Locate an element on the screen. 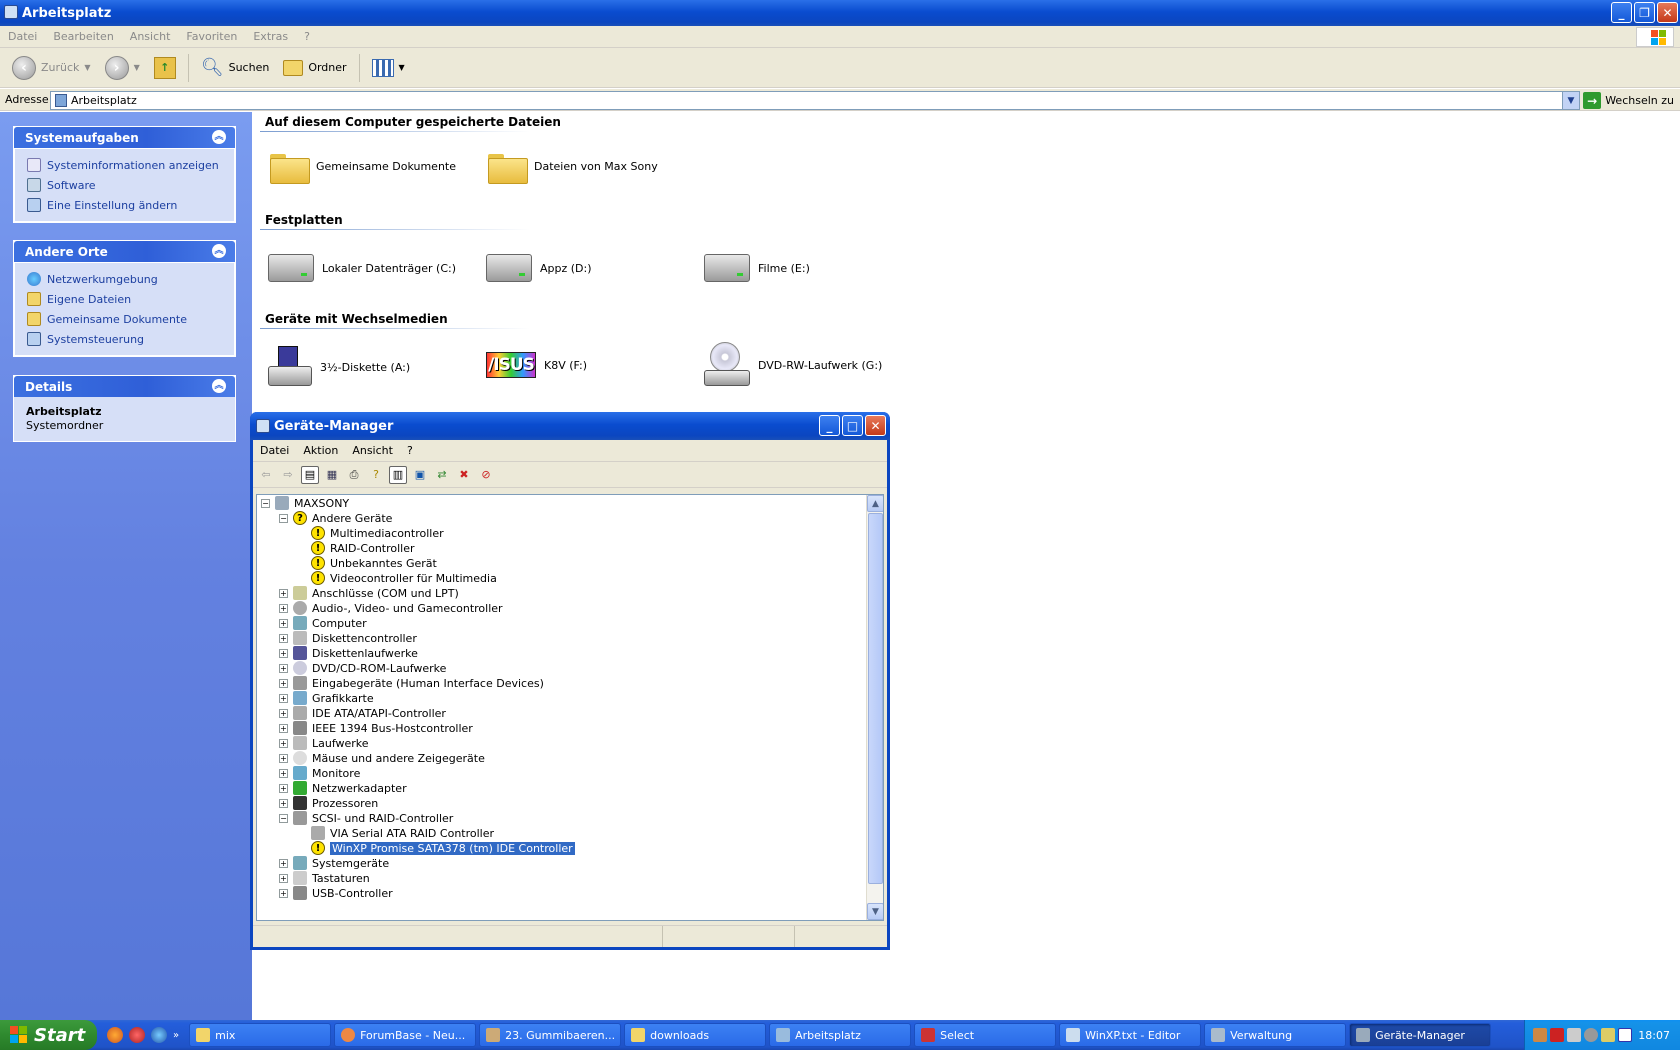 The image size is (1680, 1050). scroll-down-icon: ▼ is located at coordinates (875, 911).